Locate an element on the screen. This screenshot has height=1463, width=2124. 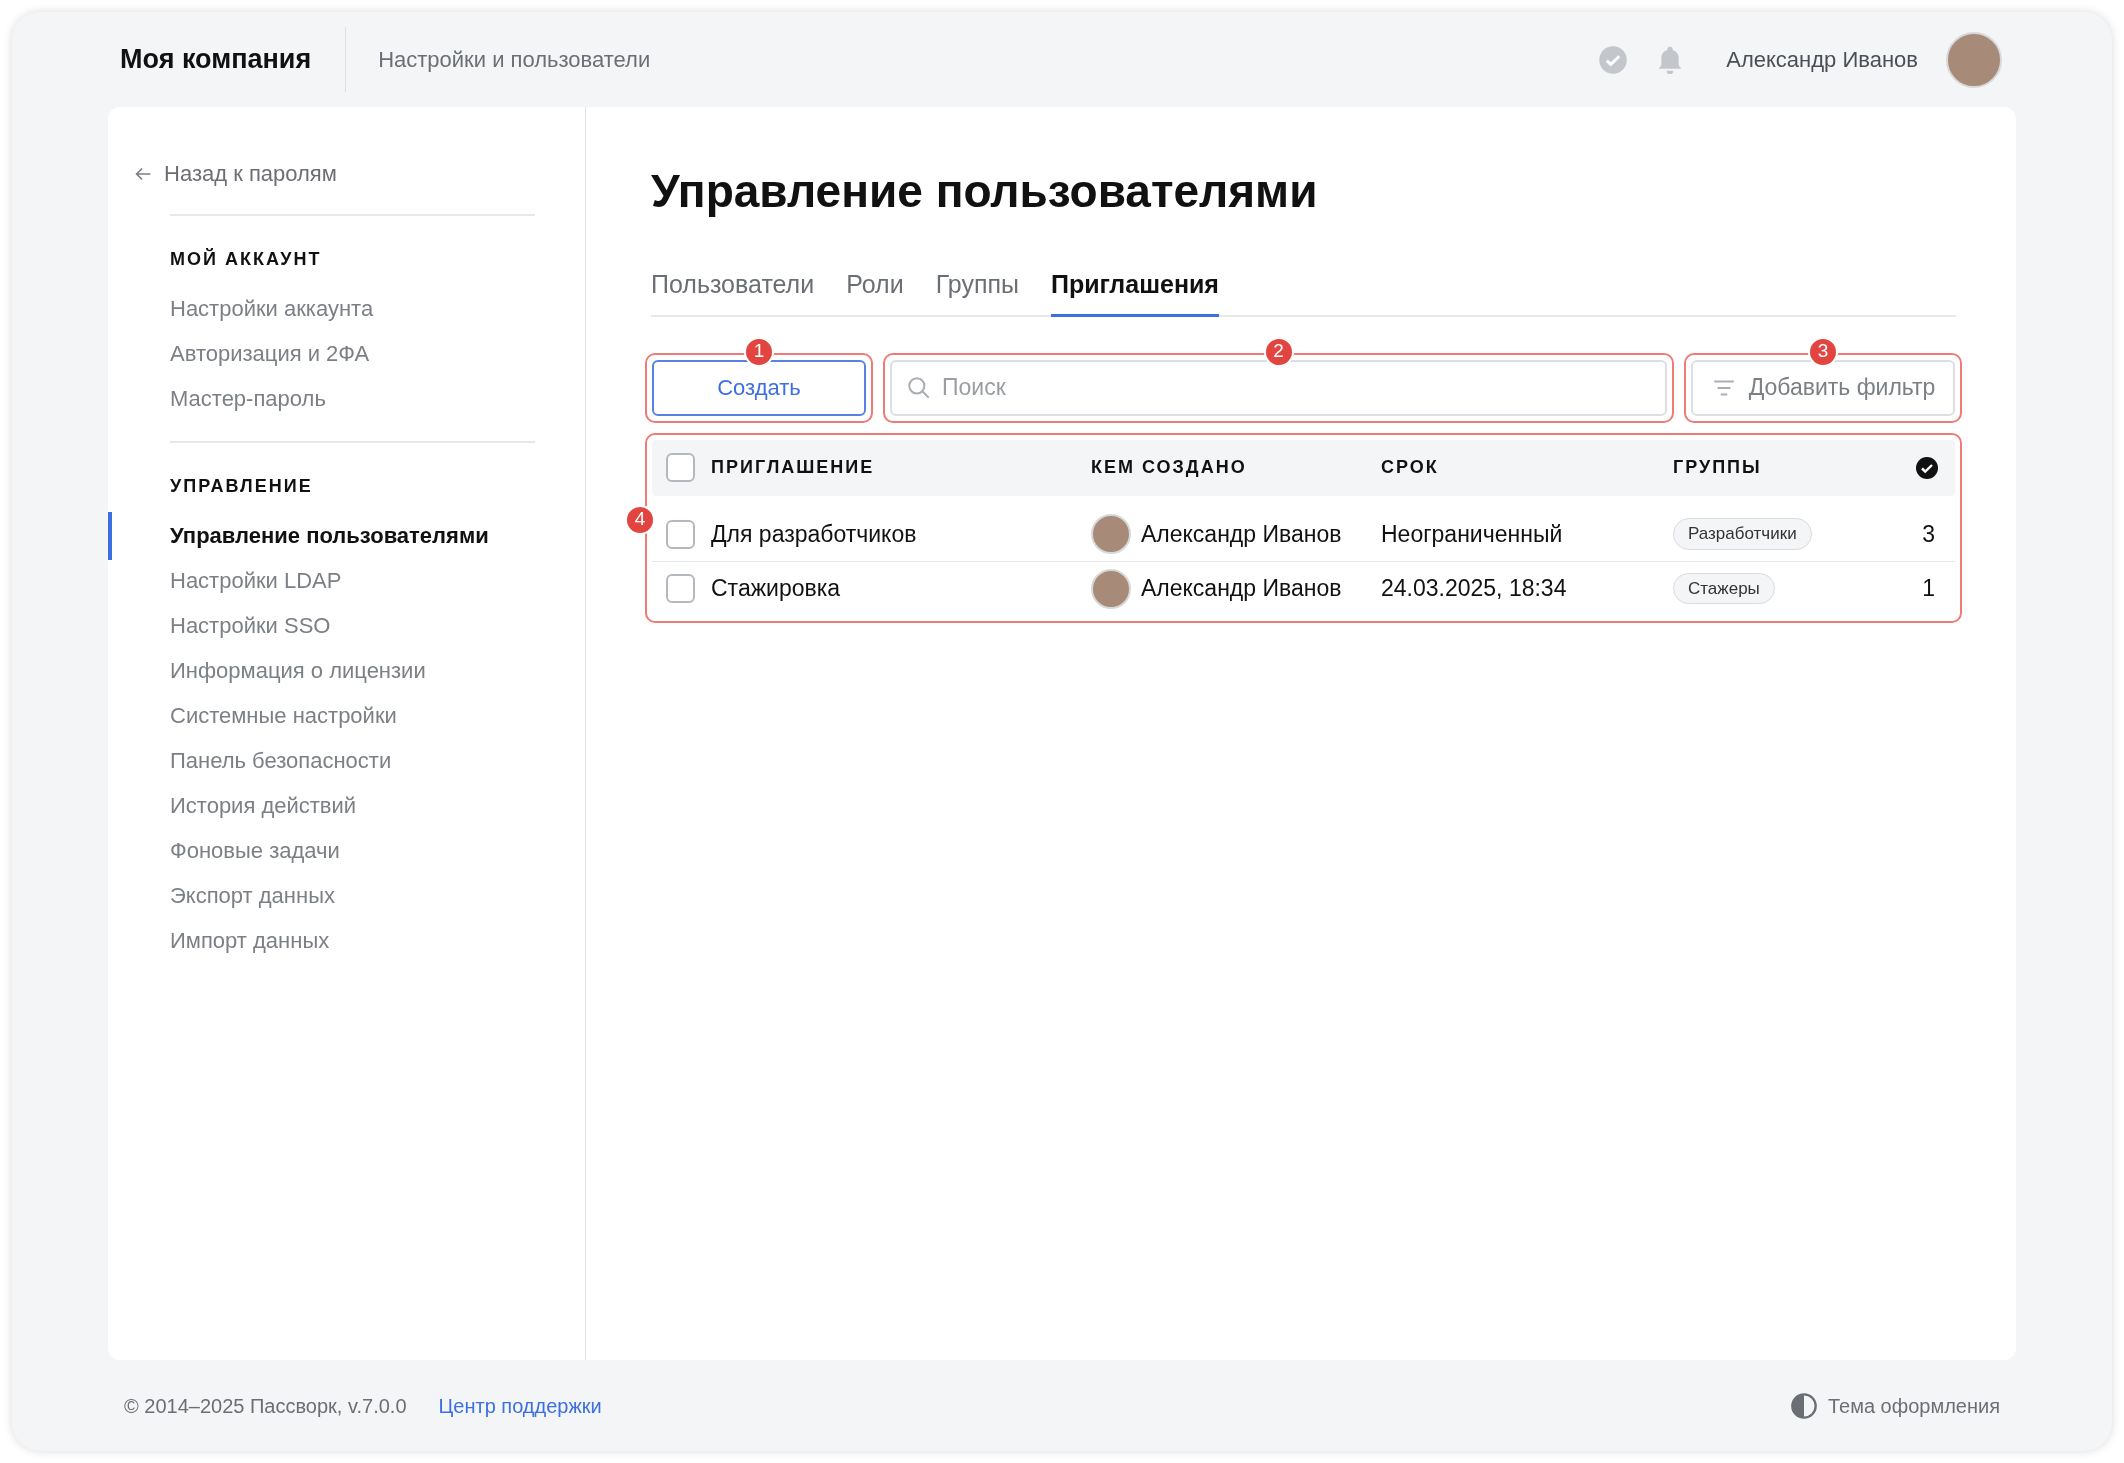
column-header: ГРУППЫ is located at coordinates (1718, 467).